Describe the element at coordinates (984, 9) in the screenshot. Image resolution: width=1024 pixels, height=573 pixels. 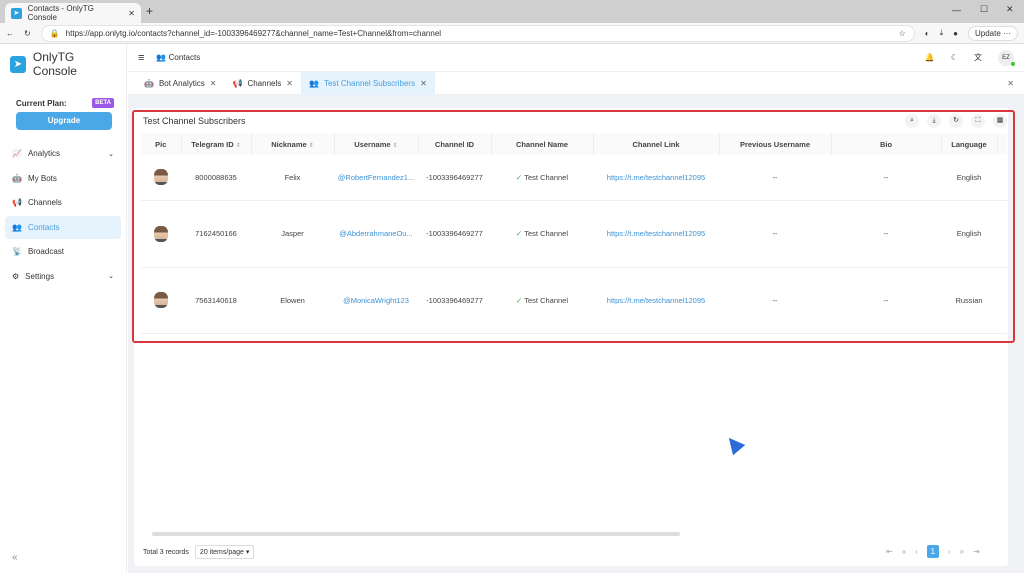
I see `maximize-icon: ☐` at that location.